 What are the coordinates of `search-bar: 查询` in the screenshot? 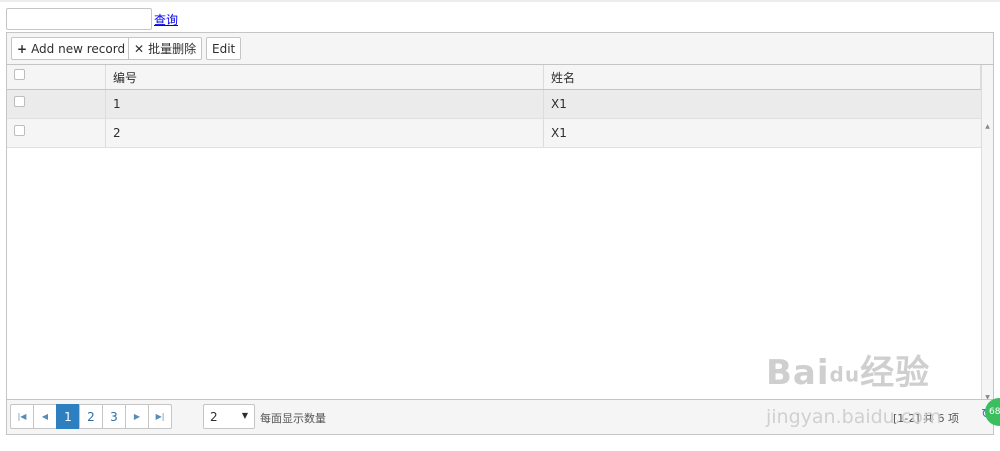 It's located at (92, 19).